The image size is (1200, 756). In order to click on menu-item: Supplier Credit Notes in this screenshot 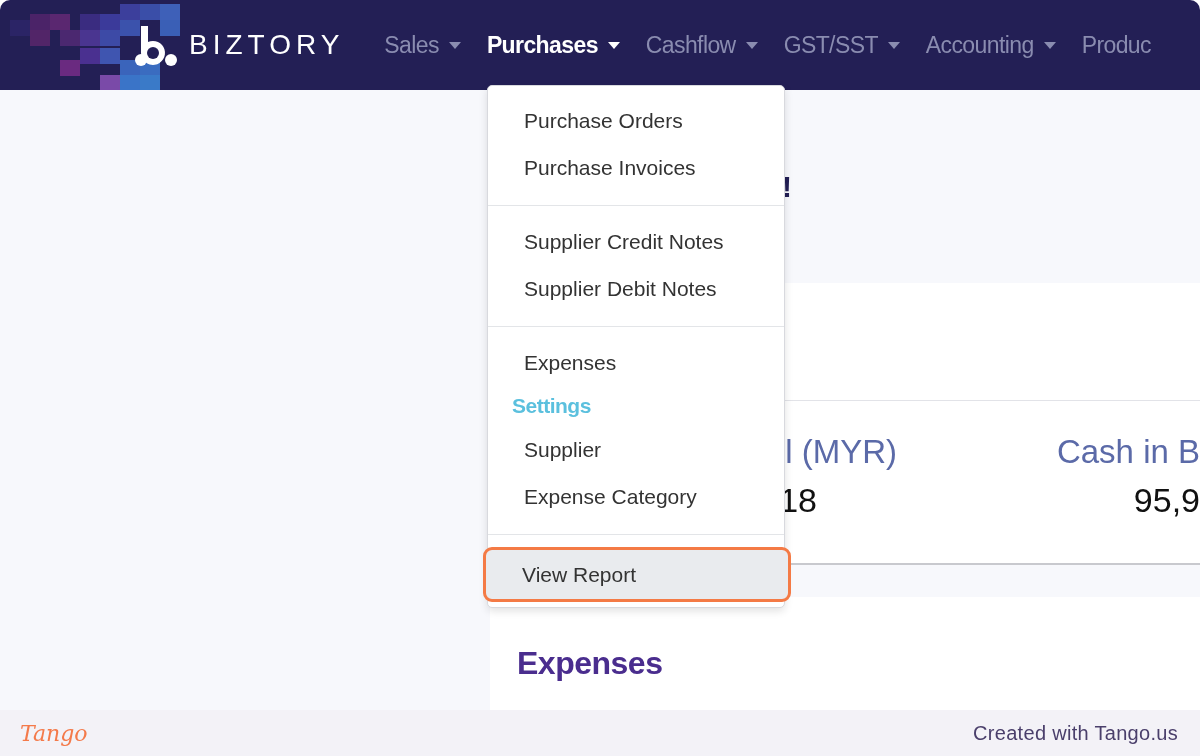, I will do `click(636, 241)`.